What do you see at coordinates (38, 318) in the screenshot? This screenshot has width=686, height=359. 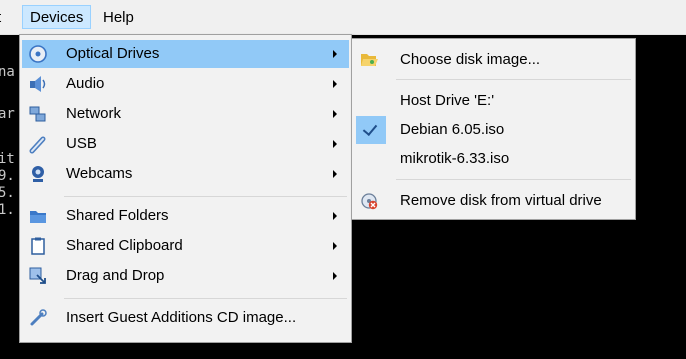 I see `cd-insert-icon` at bounding box center [38, 318].